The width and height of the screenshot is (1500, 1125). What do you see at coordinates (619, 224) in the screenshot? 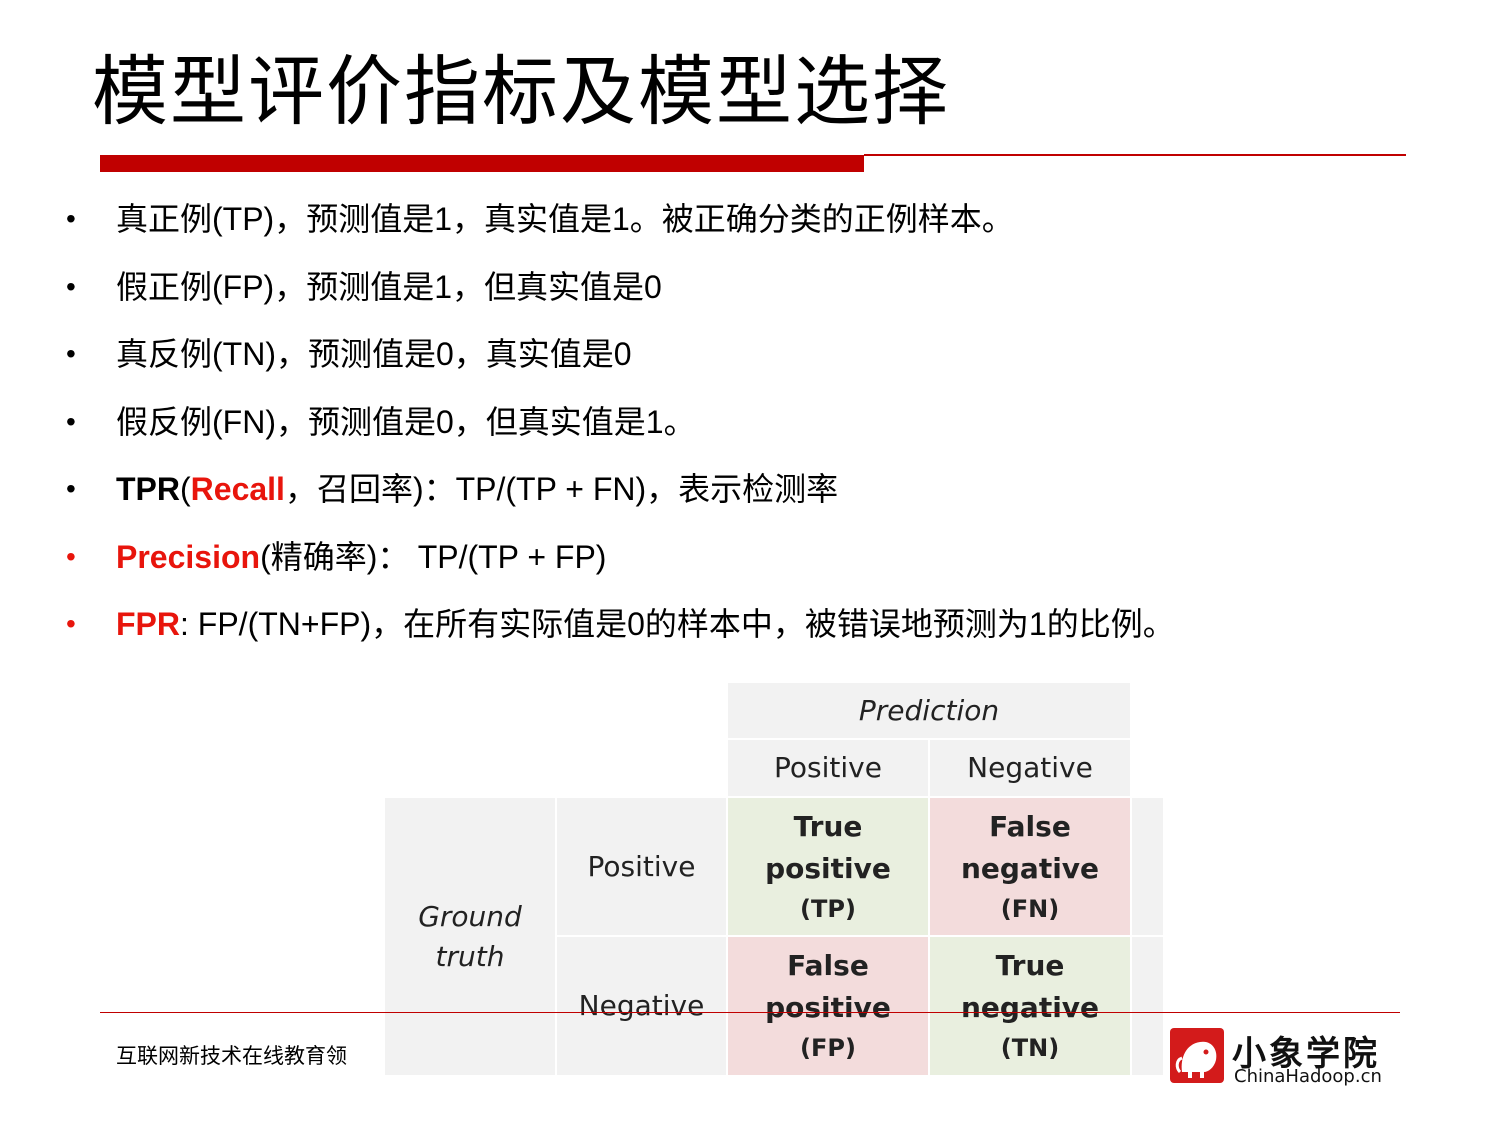
I see `bullet-item-tp: • 真正例(TP)，预测值是1，真实值是1。被正确分类的正例样本。` at bounding box center [619, 224].